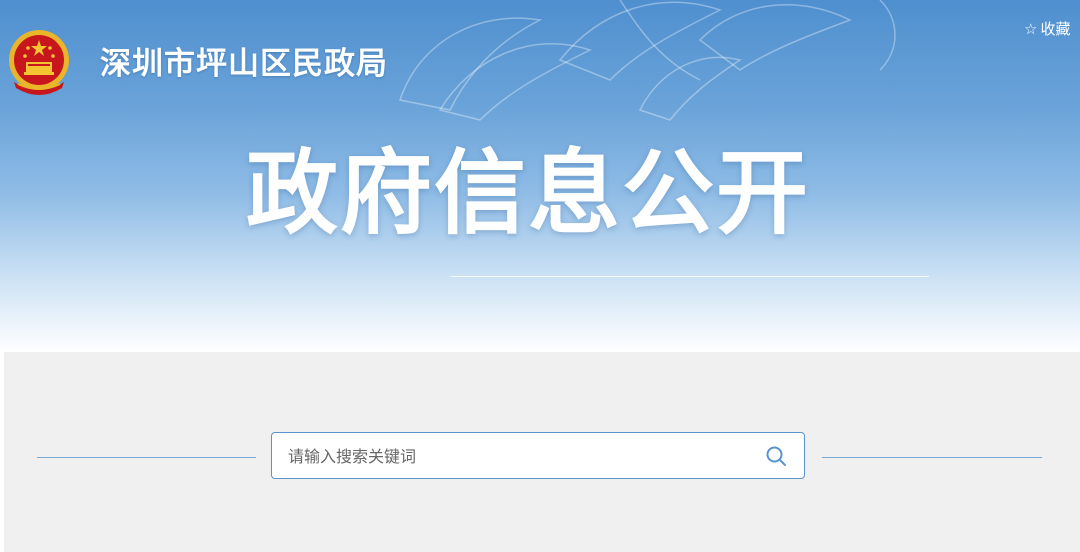  Describe the element at coordinates (932, 457) in the screenshot. I see `right-divider` at that location.